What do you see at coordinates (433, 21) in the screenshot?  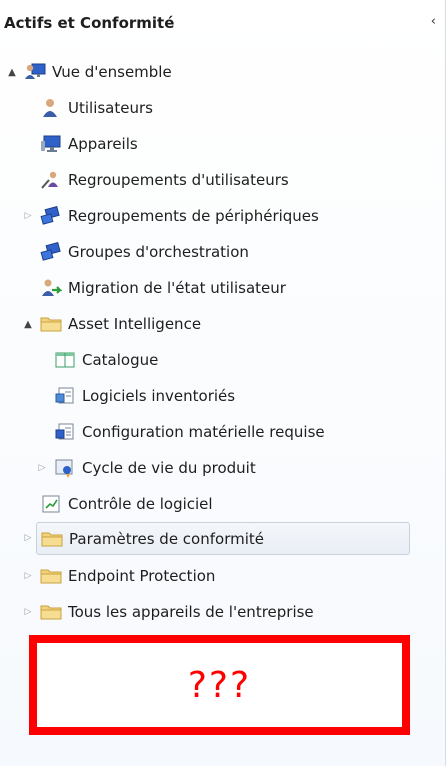 I see `collapse-pane-button: ‹` at bounding box center [433, 21].